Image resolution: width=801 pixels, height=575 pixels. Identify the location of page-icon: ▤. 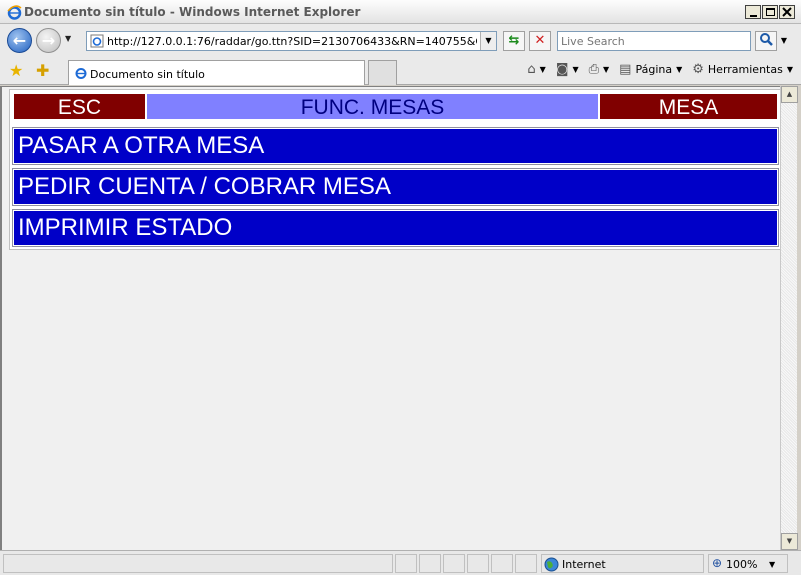
(625, 69).